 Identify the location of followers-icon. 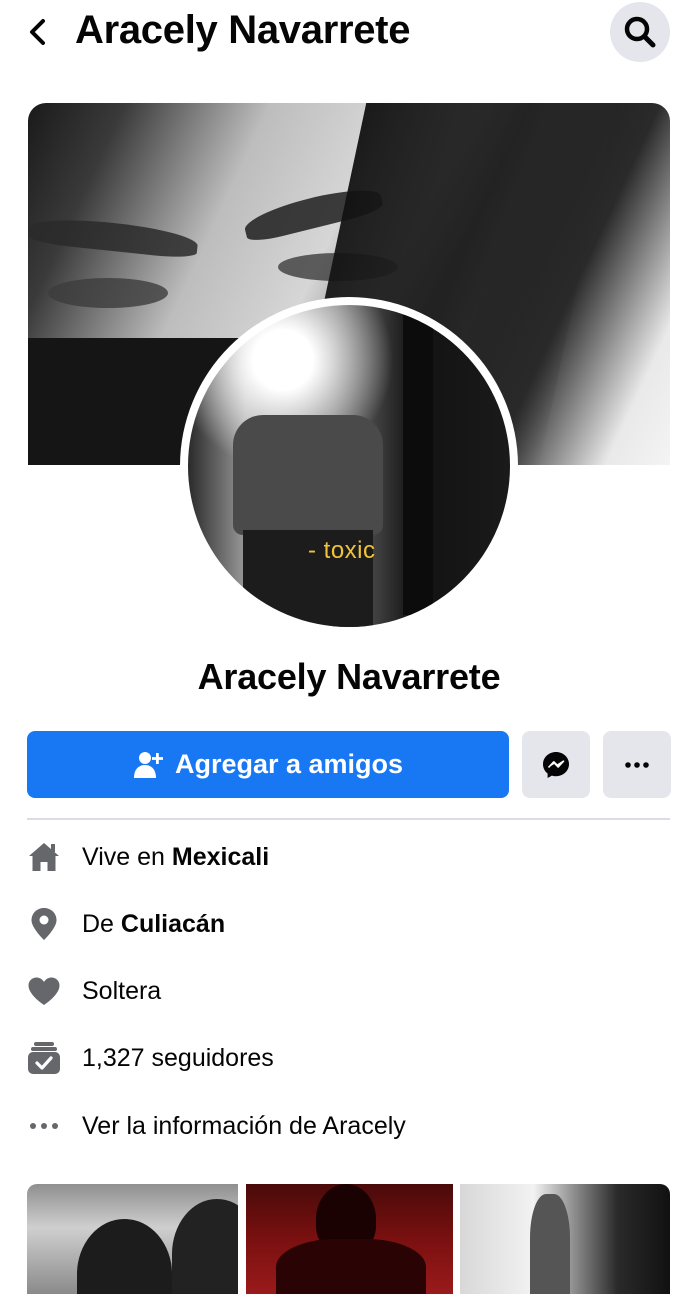
(44, 1058).